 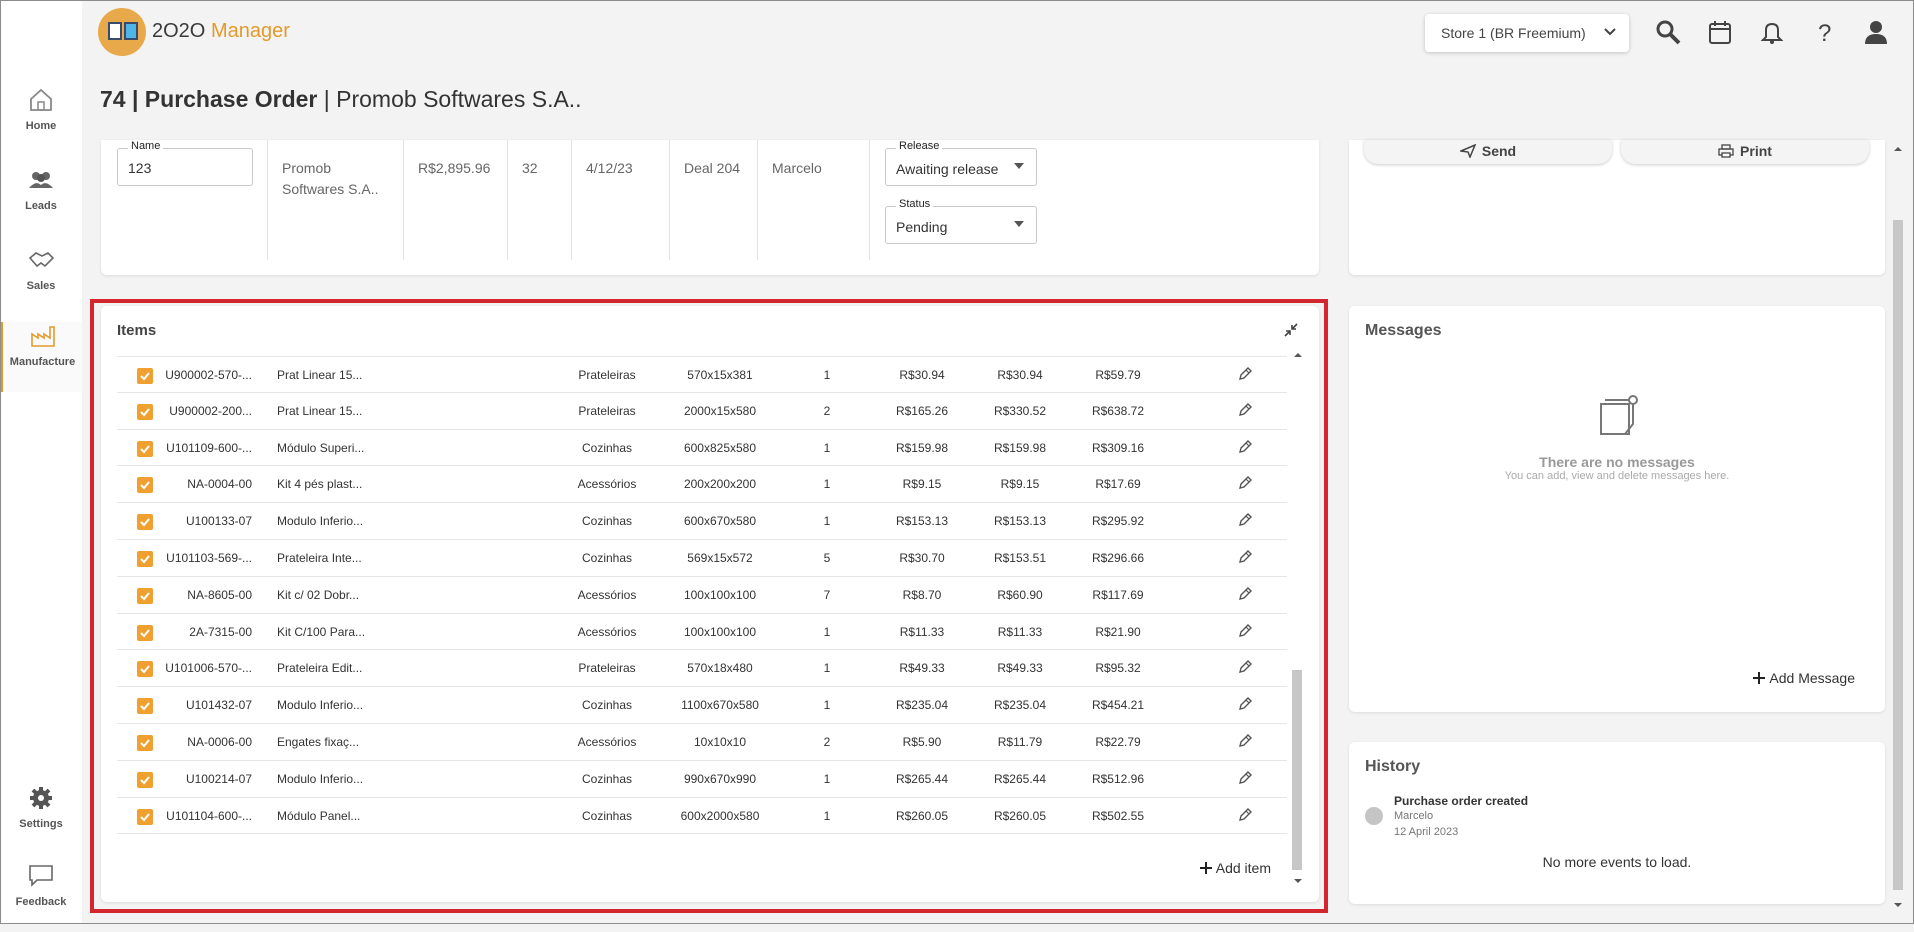 What do you see at coordinates (122, 32) in the screenshot?
I see `app-logo-icon` at bounding box center [122, 32].